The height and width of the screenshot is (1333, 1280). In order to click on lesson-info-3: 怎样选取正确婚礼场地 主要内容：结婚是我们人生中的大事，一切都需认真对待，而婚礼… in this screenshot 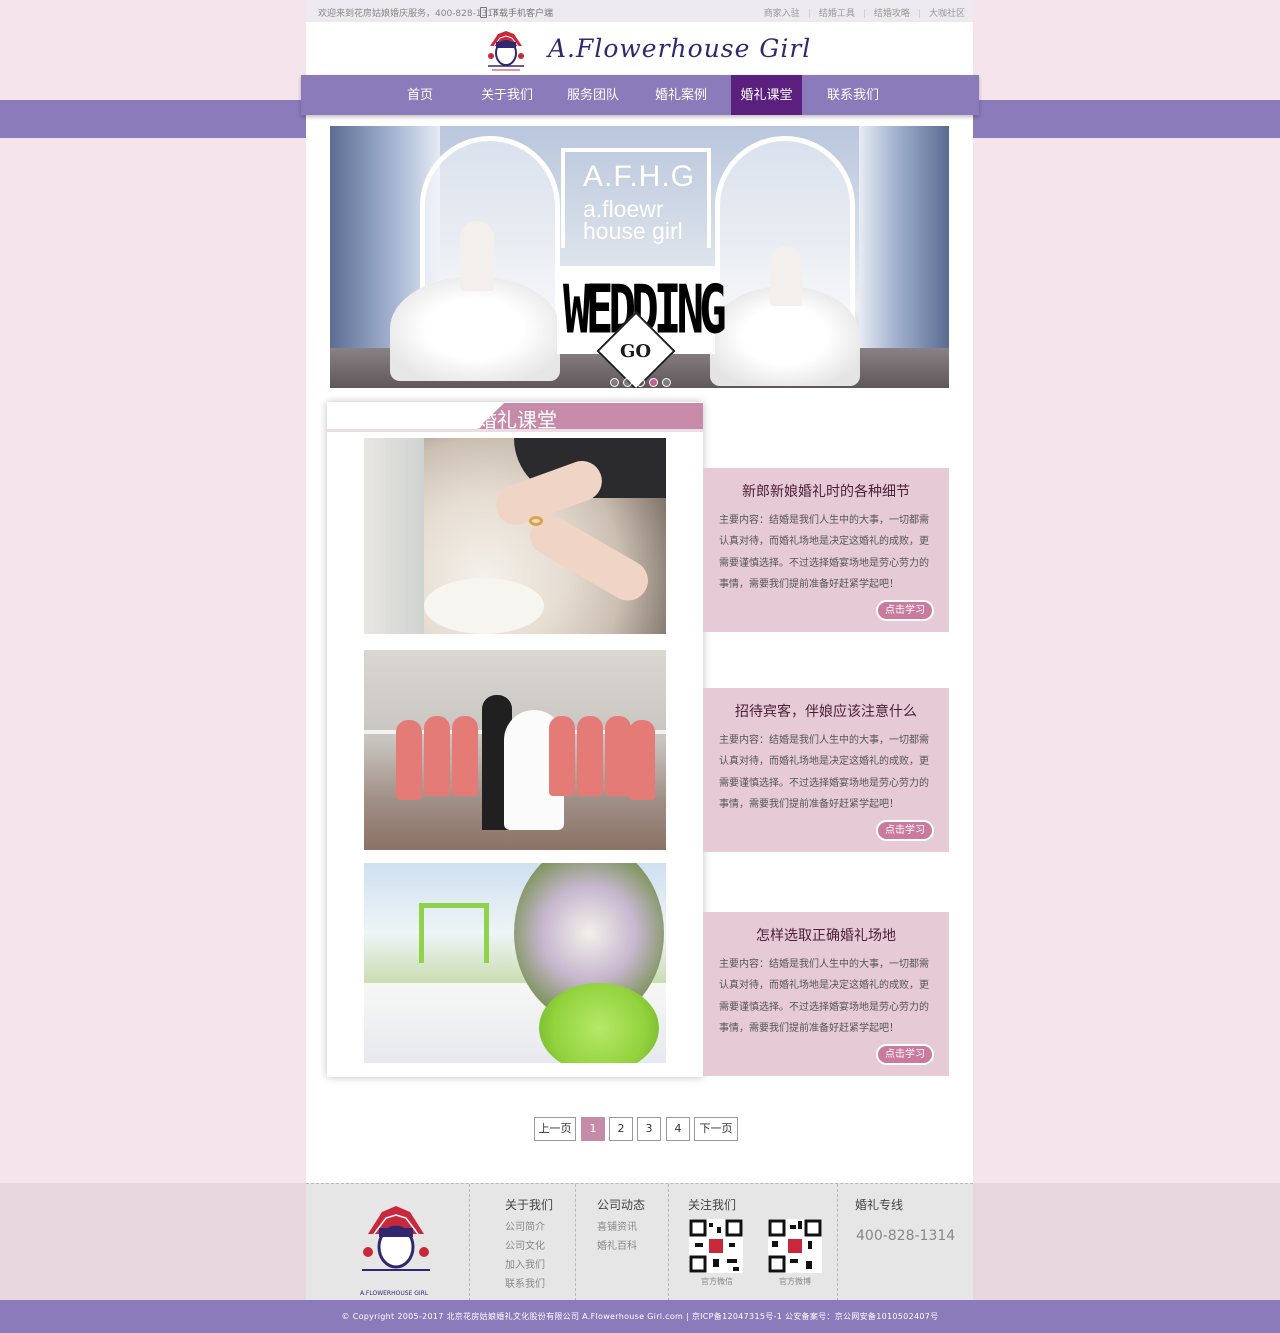, I will do `click(826, 994)`.